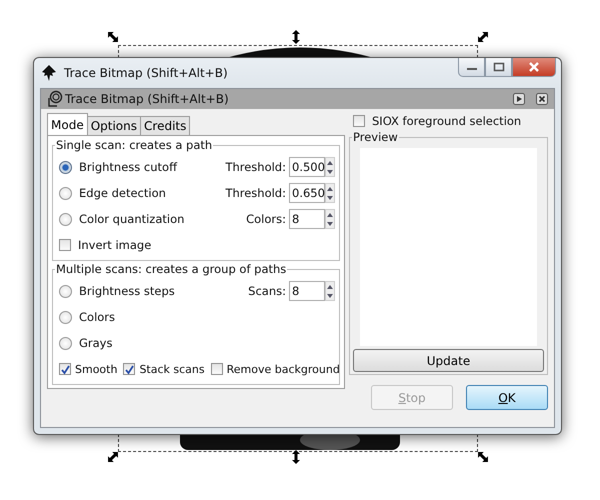 The width and height of the screenshot is (600, 500). Describe the element at coordinates (447, 121) in the screenshot. I see `option-label: SIOX foreground selection` at that location.